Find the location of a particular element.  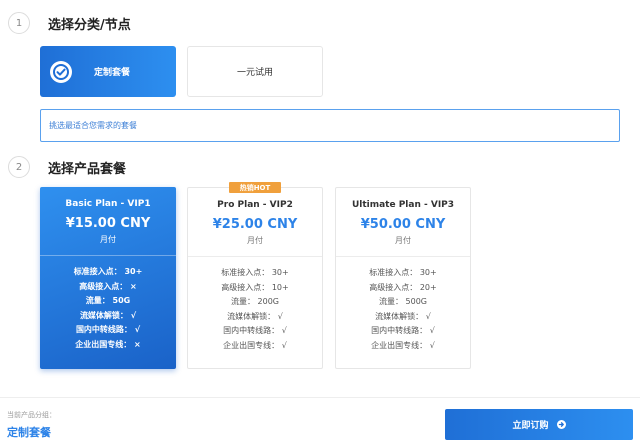

step-number: 1 is located at coordinates (19, 23).